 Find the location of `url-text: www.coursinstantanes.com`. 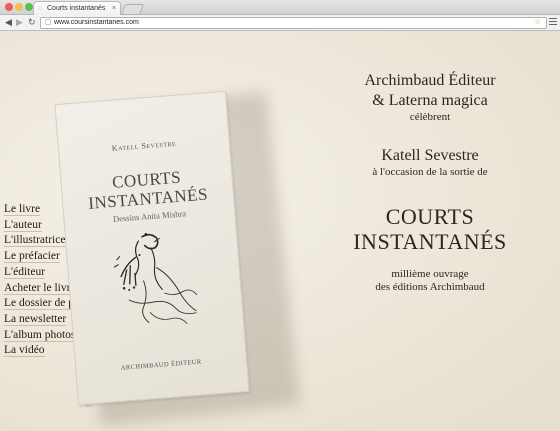

url-text: www.coursinstantanes.com is located at coordinates (96, 22).